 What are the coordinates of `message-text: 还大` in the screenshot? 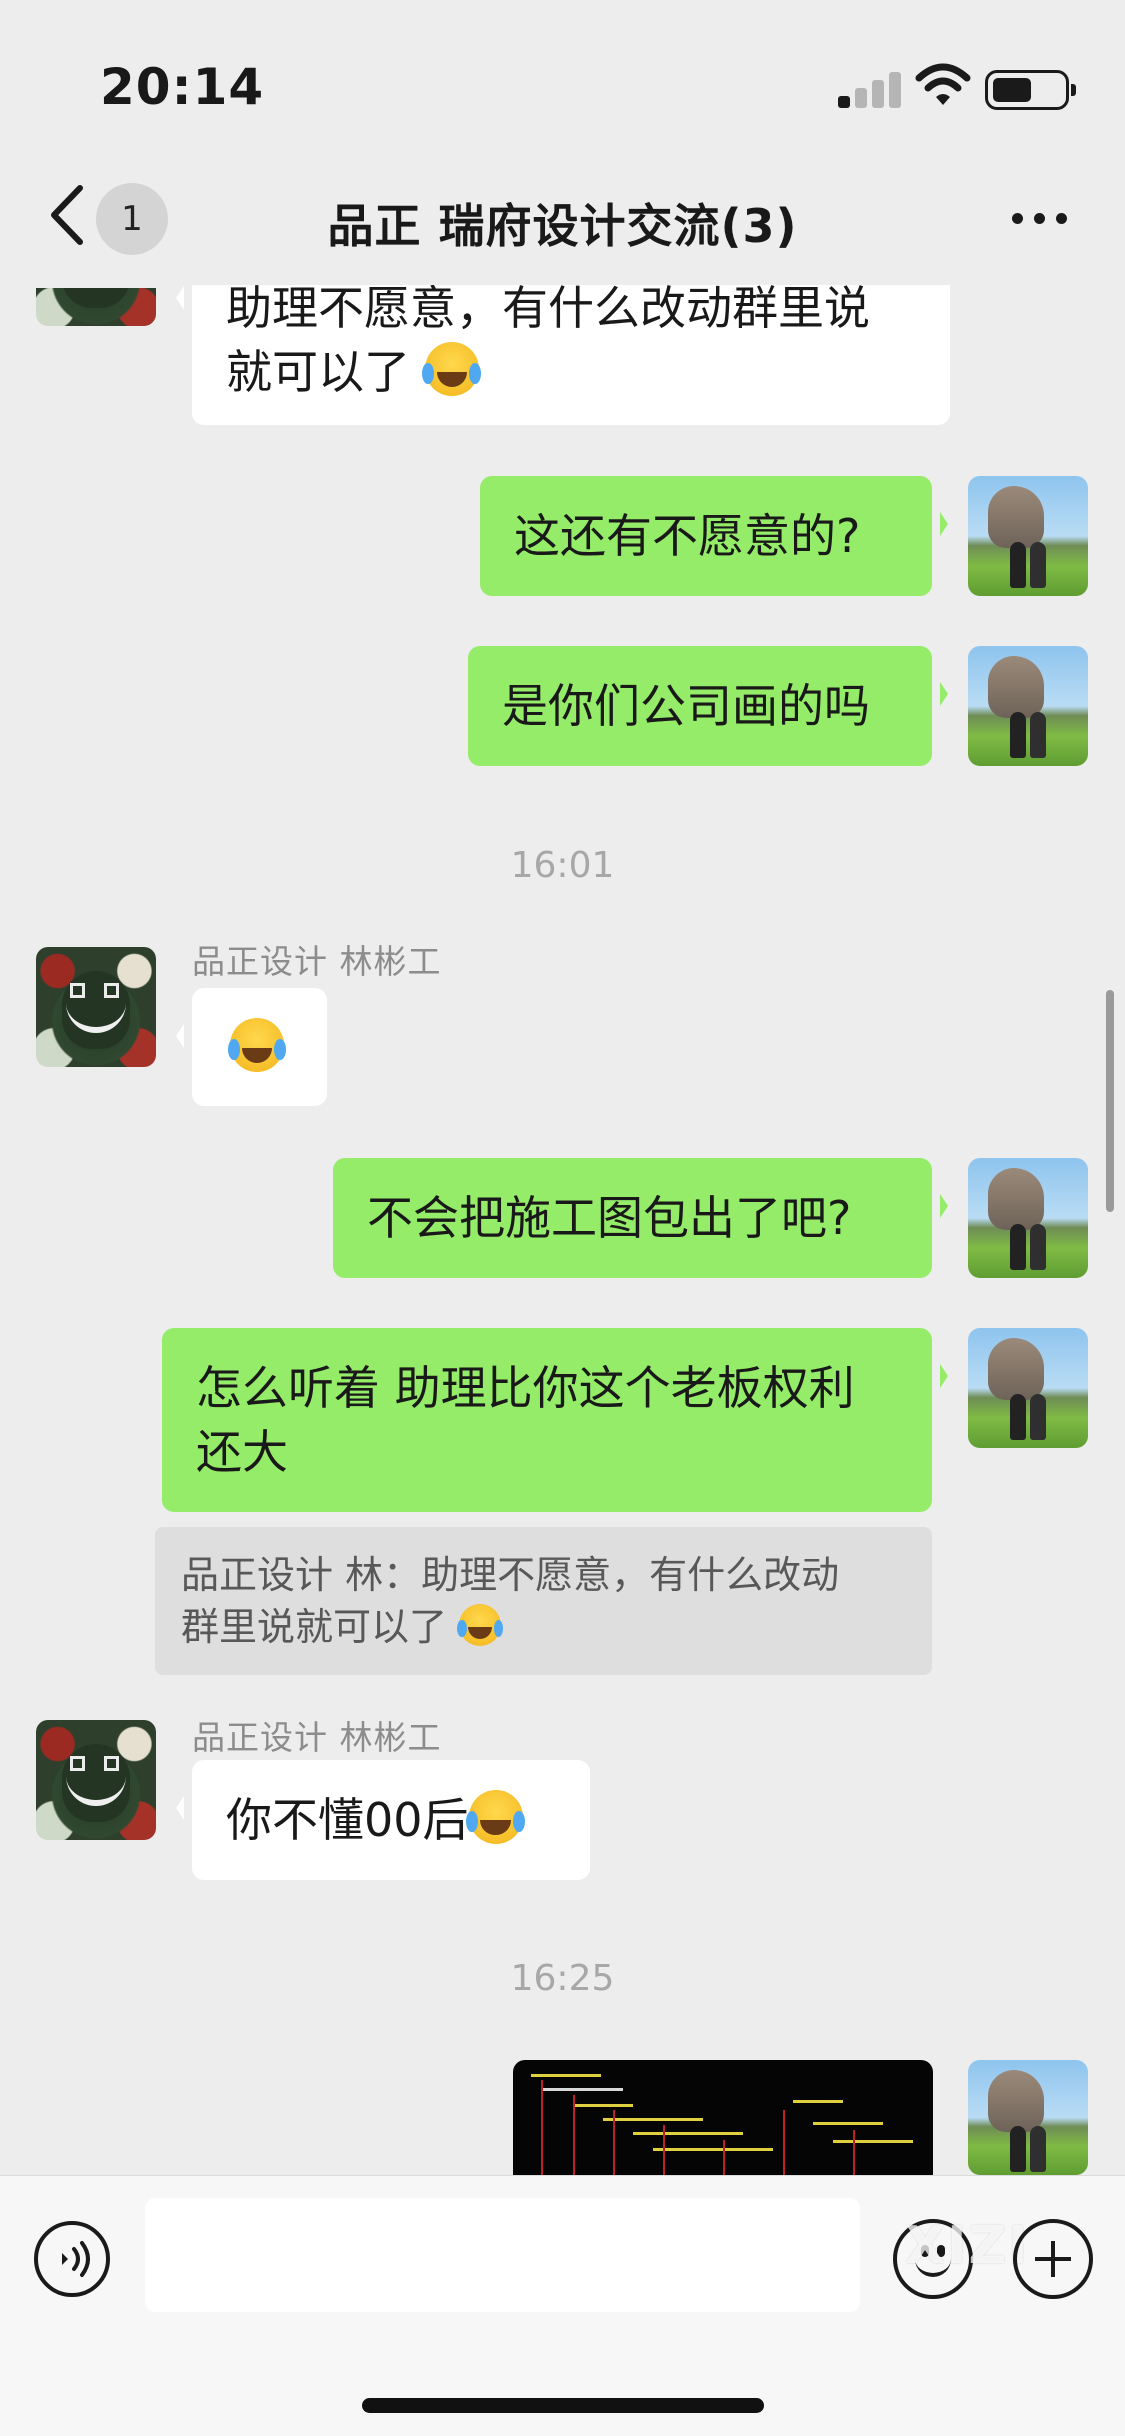 It's located at (242, 1452).